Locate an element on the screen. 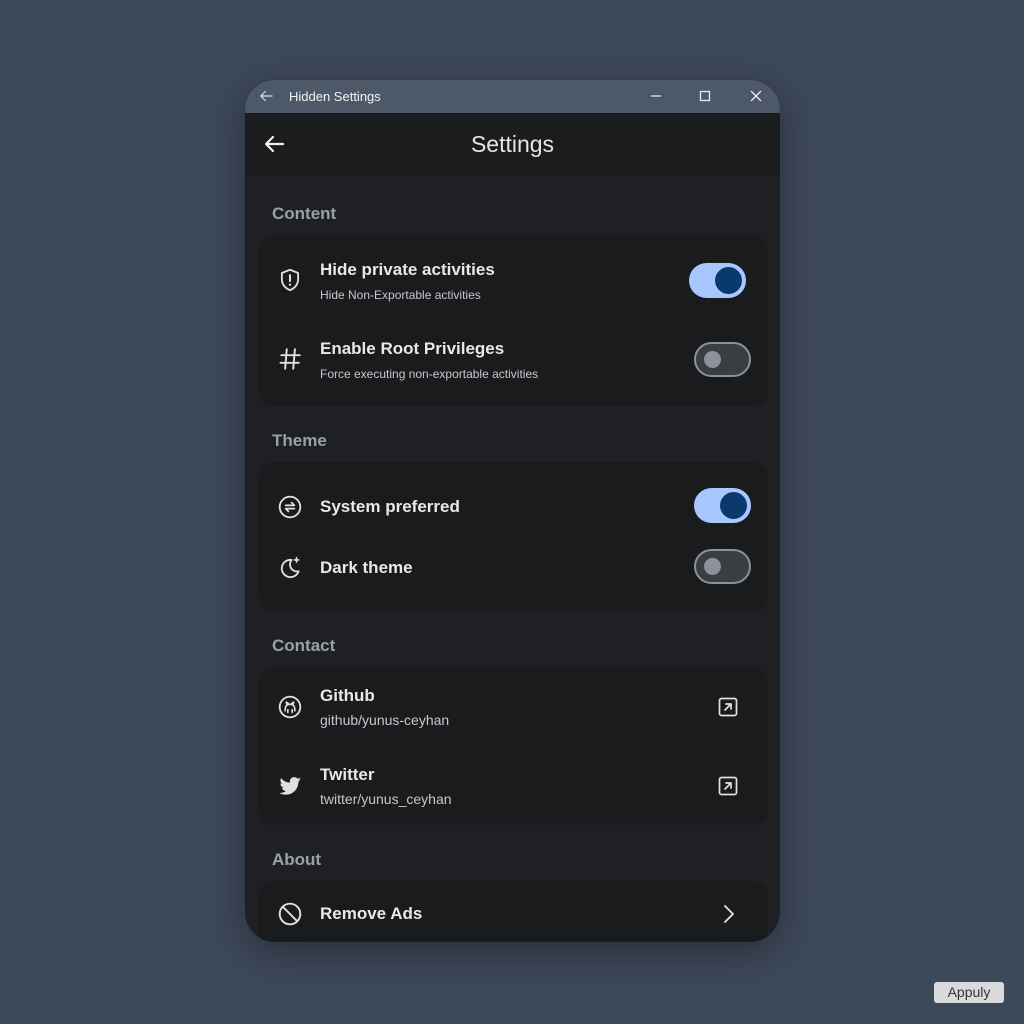  window-title: Hidden Settings is located at coordinates (335, 96).